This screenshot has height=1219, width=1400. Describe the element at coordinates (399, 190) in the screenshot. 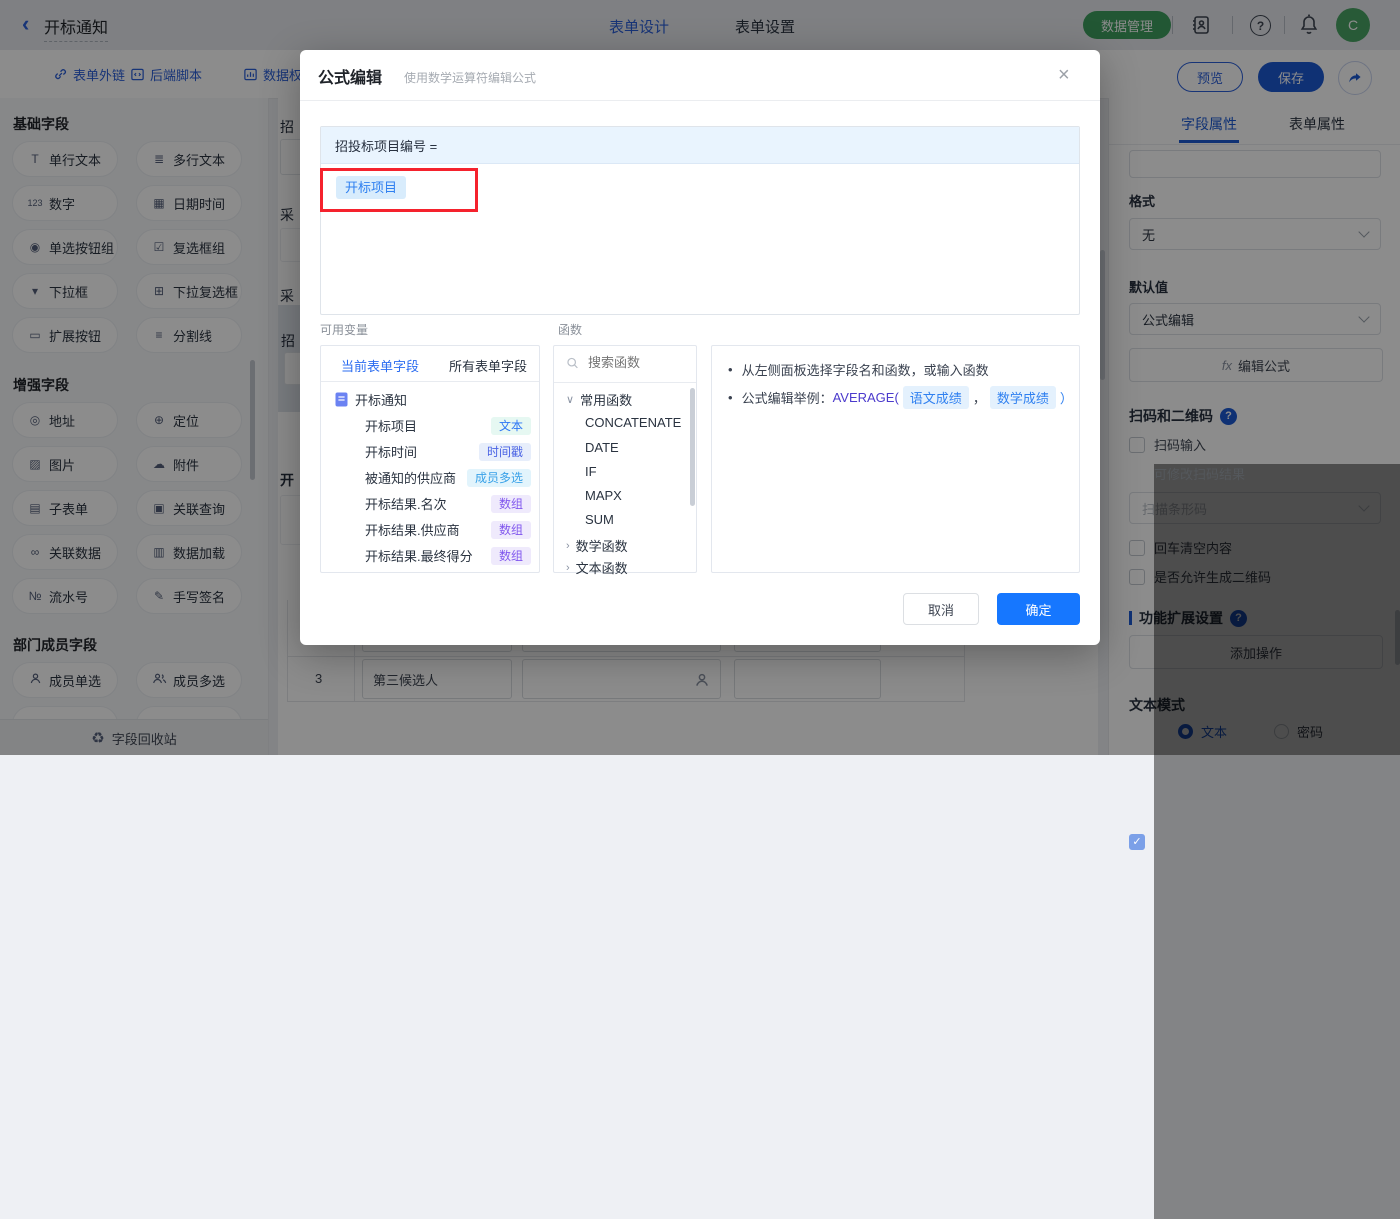

I see `annotation-rectangle` at that location.